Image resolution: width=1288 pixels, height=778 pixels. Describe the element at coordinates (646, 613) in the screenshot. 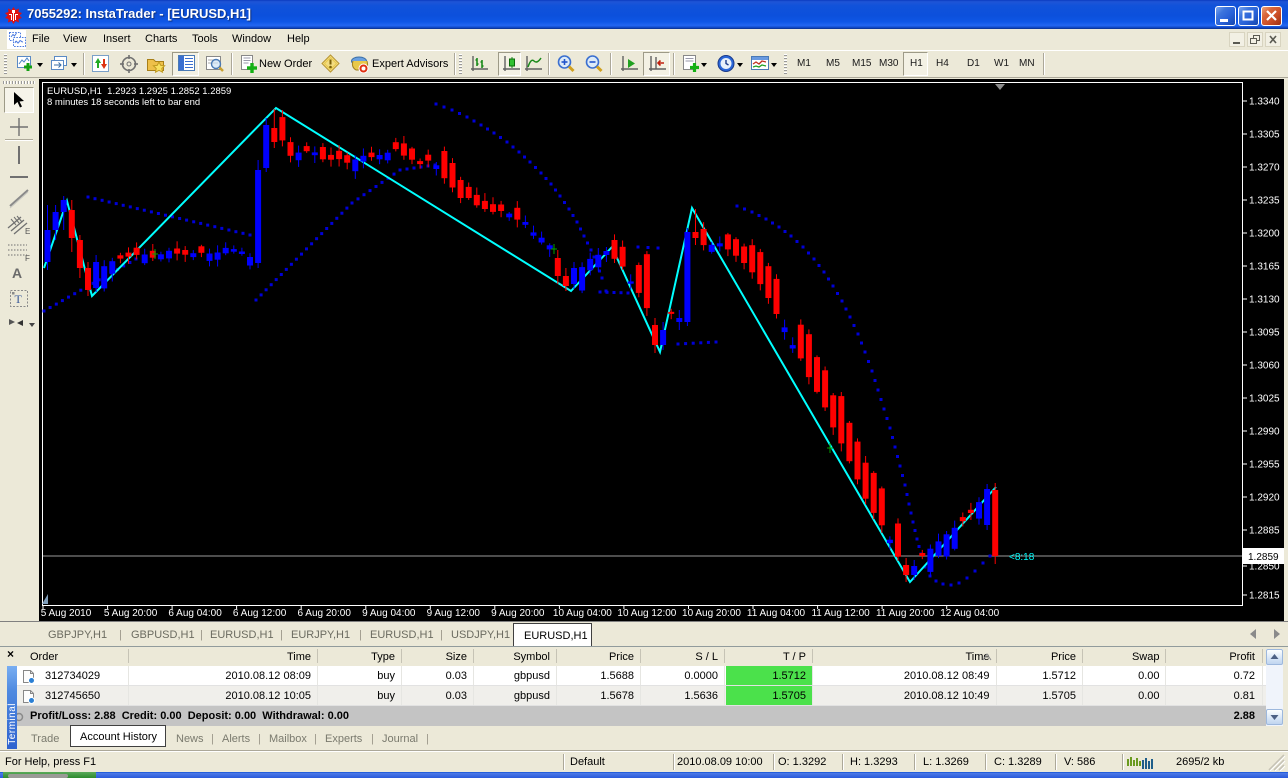

I see `svg-text: 10 Aug 12:00` at that location.